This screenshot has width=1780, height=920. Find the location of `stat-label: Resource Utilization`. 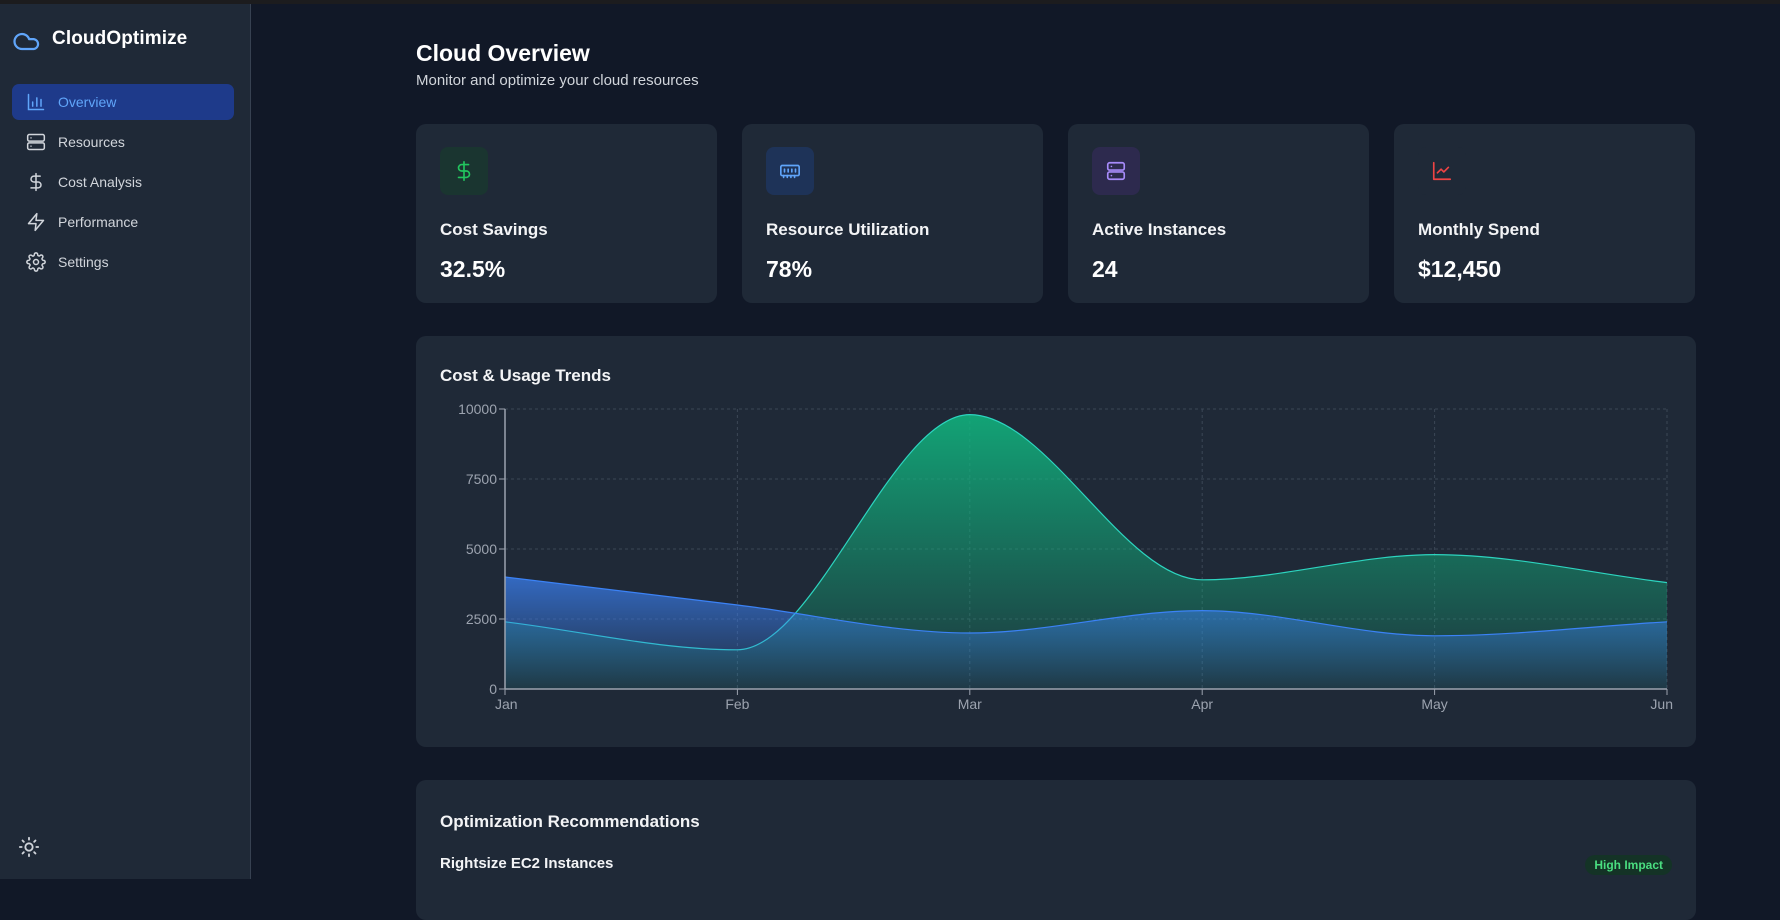

stat-label: Resource Utilization is located at coordinates (848, 229).